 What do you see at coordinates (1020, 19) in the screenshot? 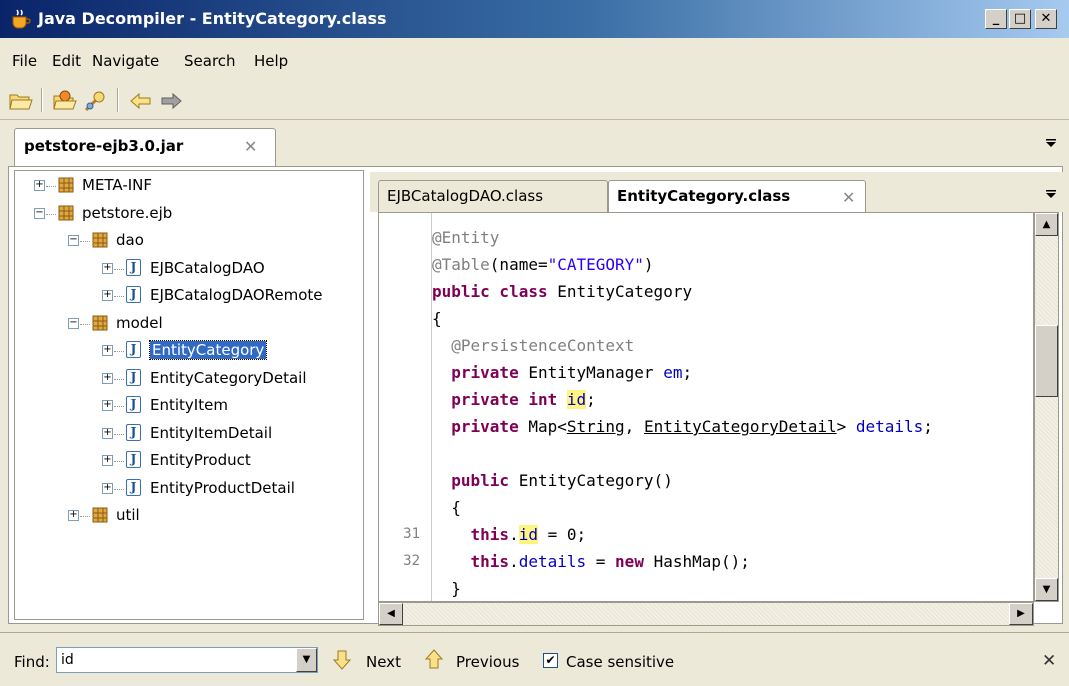
I see `maximize-button: □` at bounding box center [1020, 19].